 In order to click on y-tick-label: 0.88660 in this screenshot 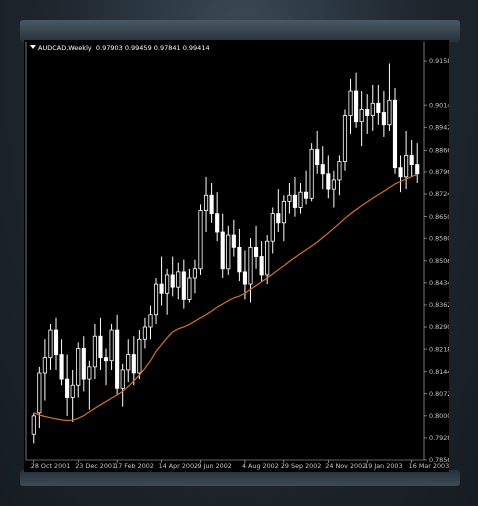, I will do `click(439, 151)`.